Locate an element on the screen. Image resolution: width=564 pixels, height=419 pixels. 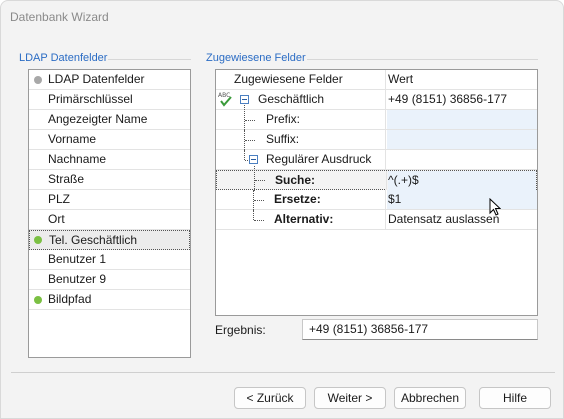
tree-header: Zugewiesene Felder Wert is located at coordinates (376, 80).